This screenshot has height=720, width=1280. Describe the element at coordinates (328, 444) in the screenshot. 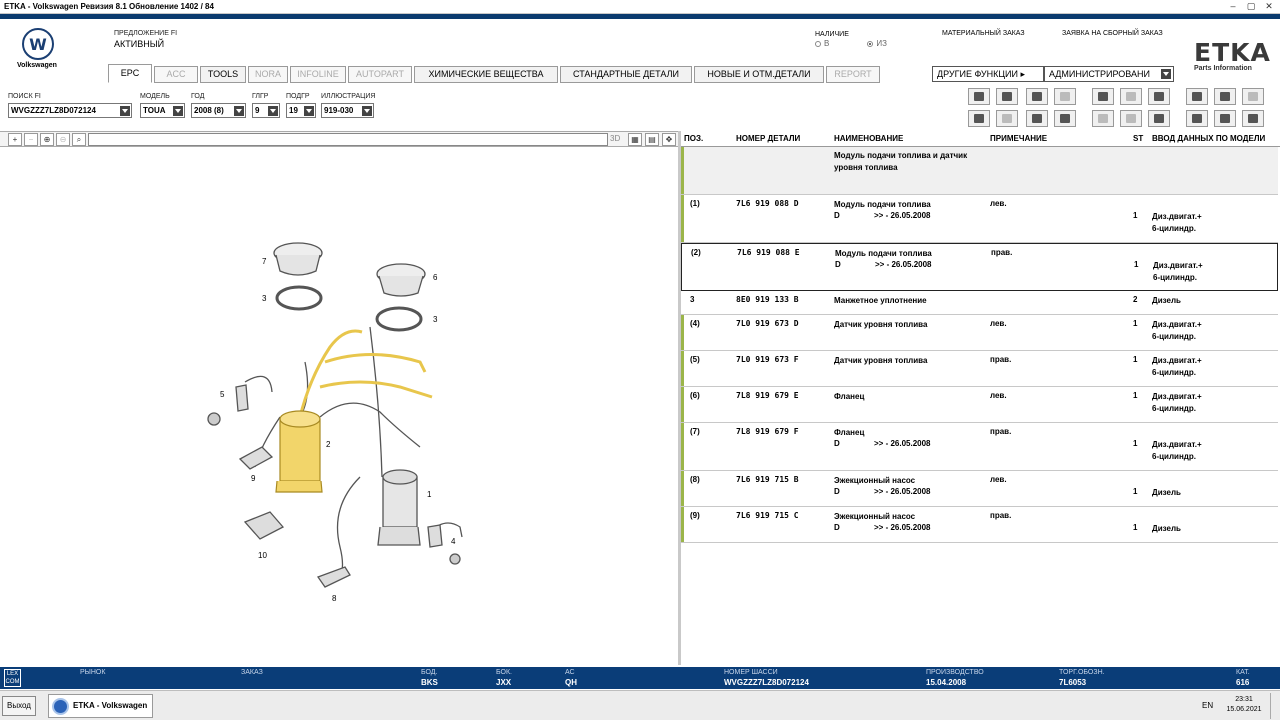

I see `callout-2: 2` at that location.